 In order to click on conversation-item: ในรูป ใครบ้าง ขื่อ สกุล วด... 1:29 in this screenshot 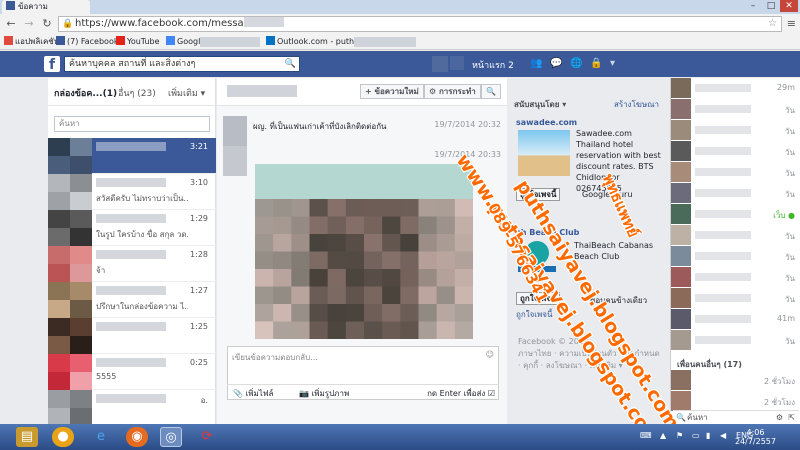, I will do `click(132, 228)`.